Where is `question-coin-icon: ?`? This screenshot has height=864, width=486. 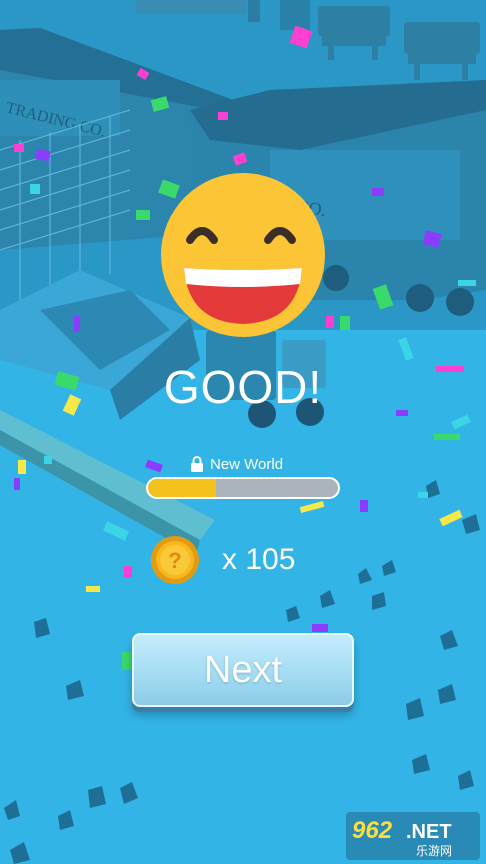 question-coin-icon: ? is located at coordinates (175, 560).